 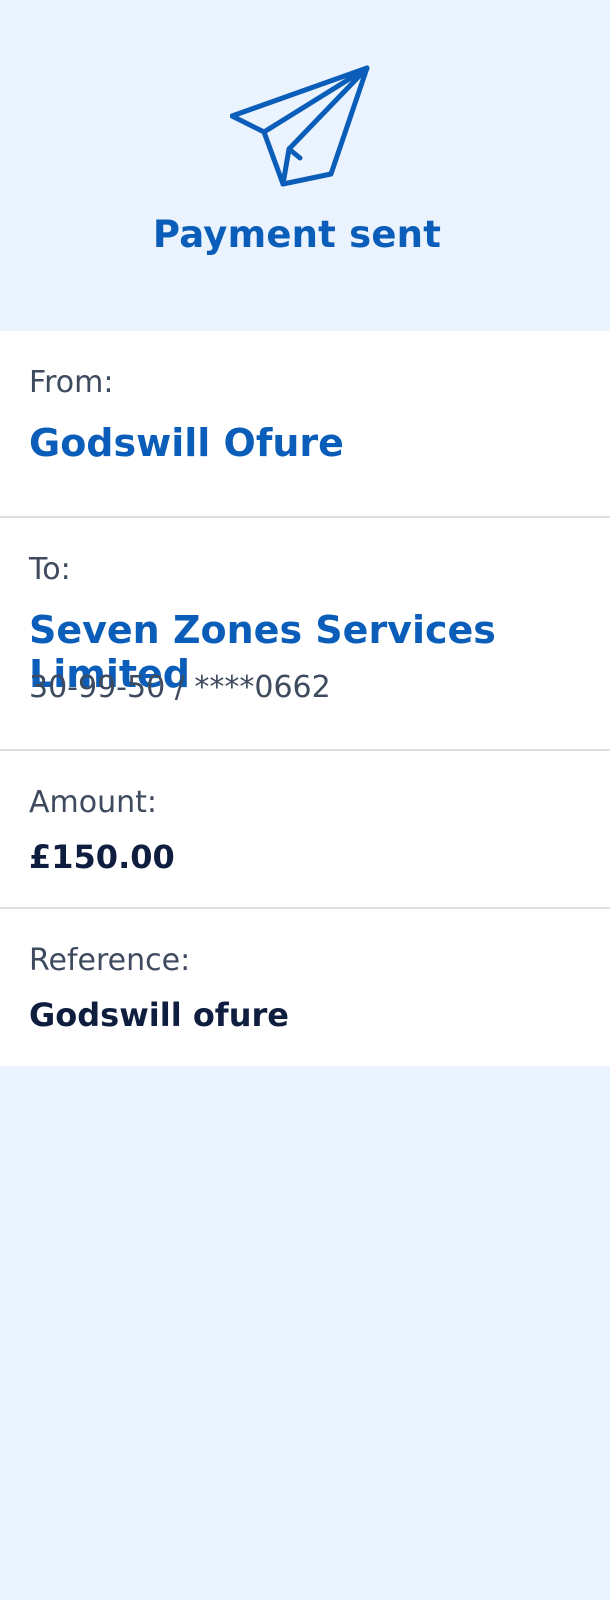 What do you see at coordinates (50, 569) in the screenshot?
I see `to-label: To:` at bounding box center [50, 569].